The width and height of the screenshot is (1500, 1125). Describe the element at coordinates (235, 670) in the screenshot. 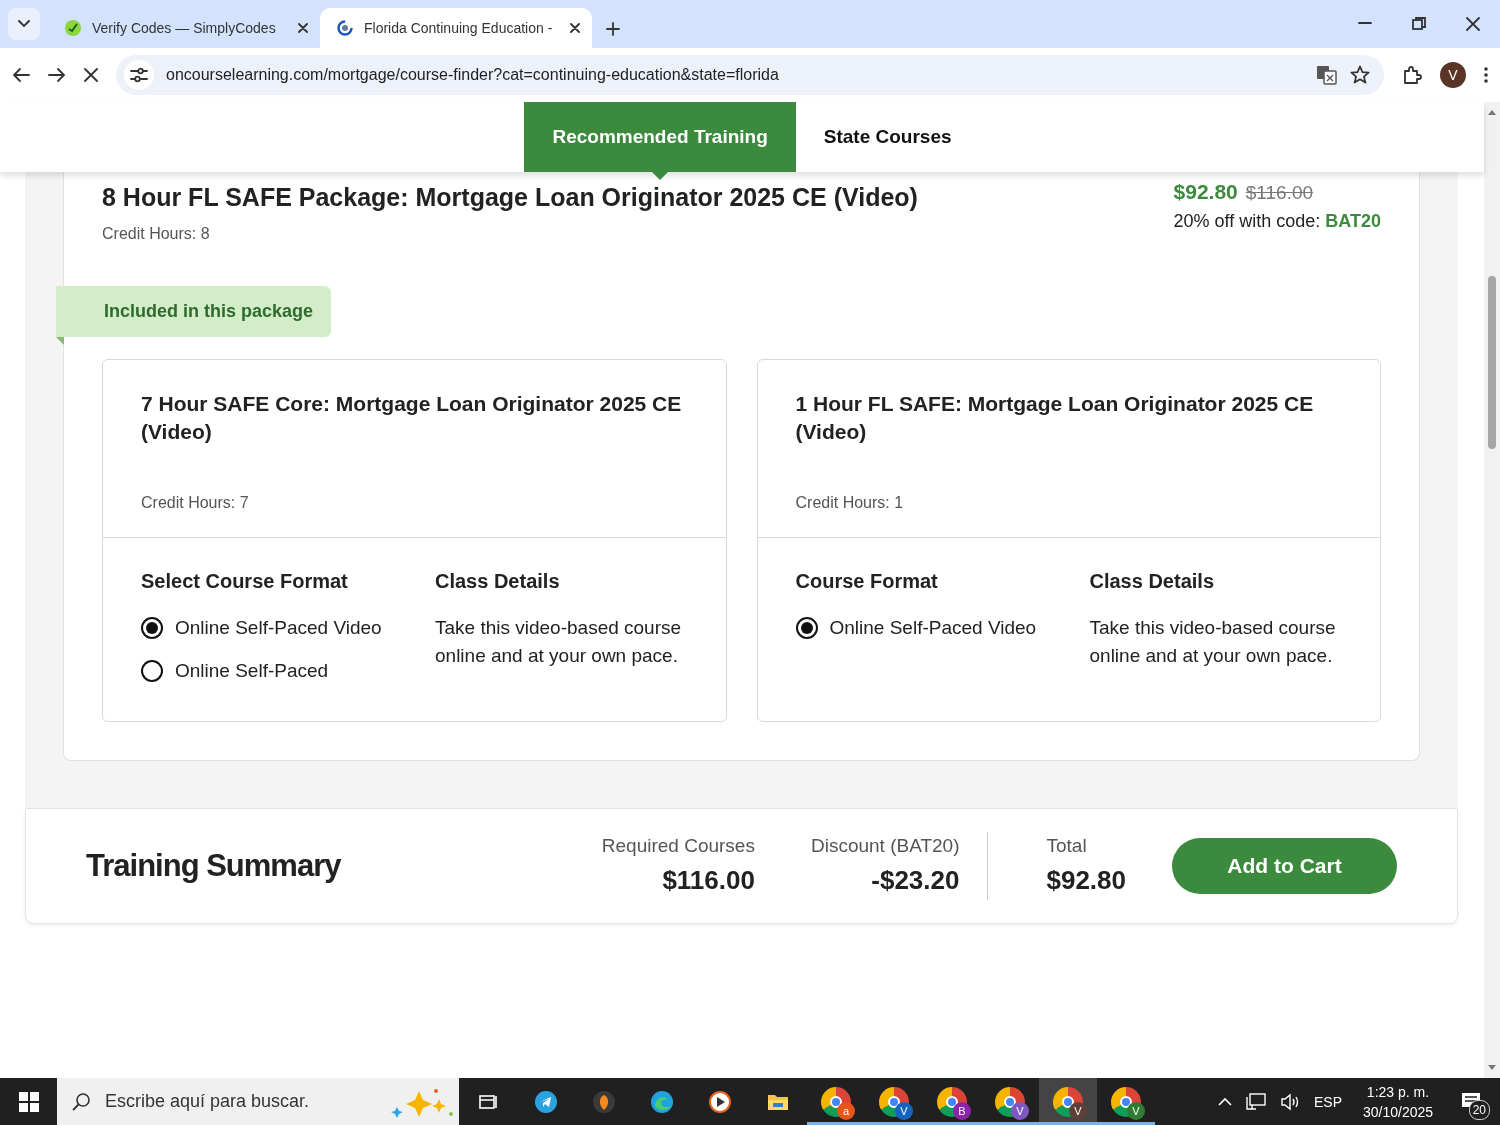

I see `format-option: Online Self-Paced` at that location.